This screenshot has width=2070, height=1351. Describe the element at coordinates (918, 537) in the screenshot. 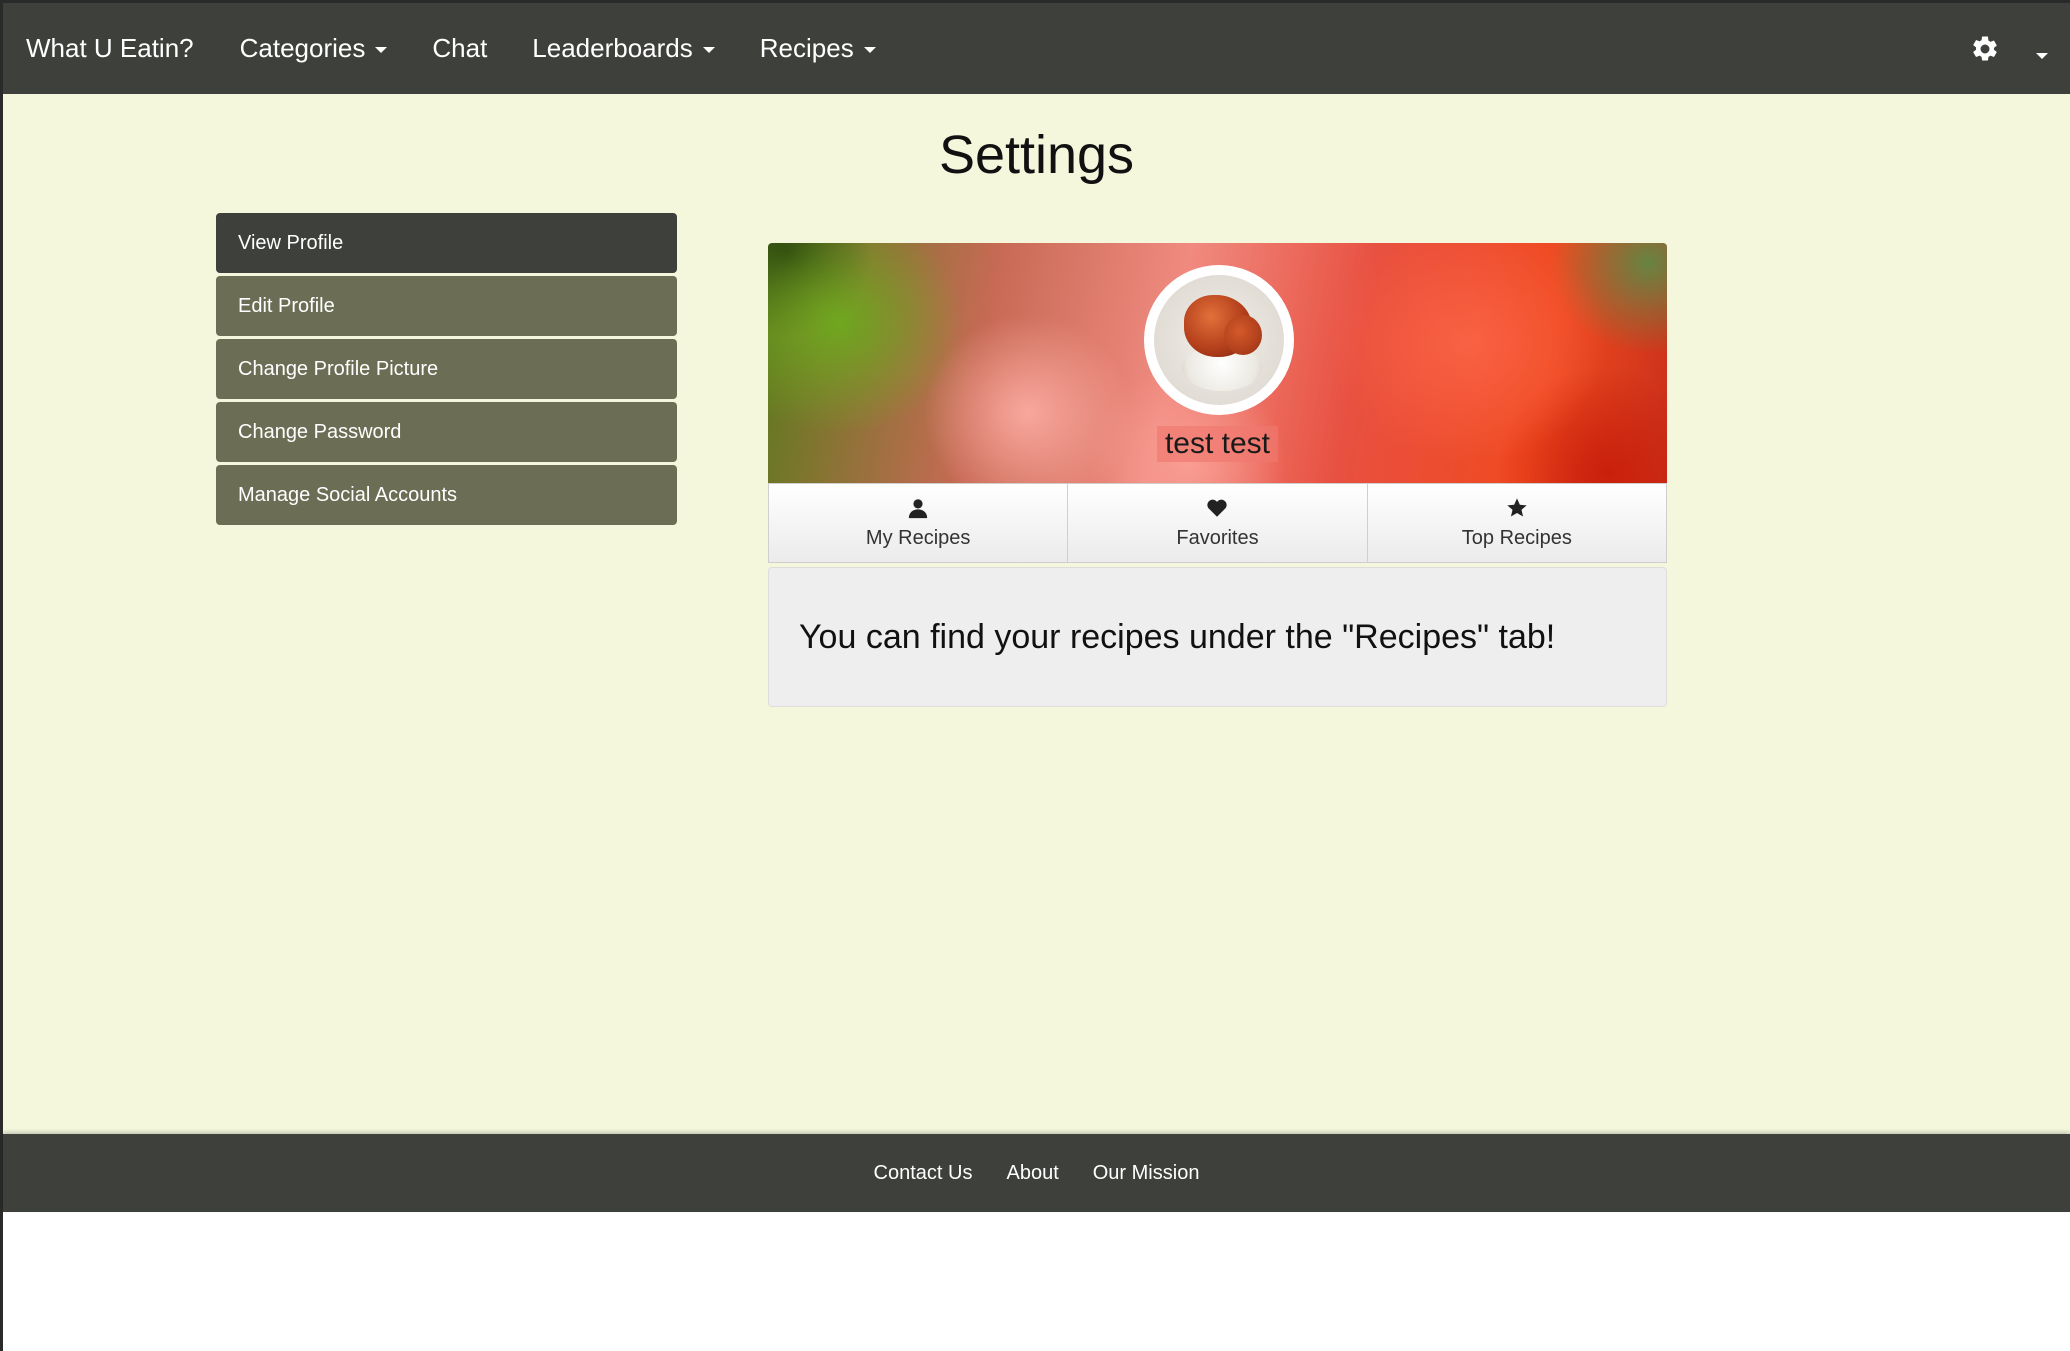

I see `tab-label: My Recipes` at that location.